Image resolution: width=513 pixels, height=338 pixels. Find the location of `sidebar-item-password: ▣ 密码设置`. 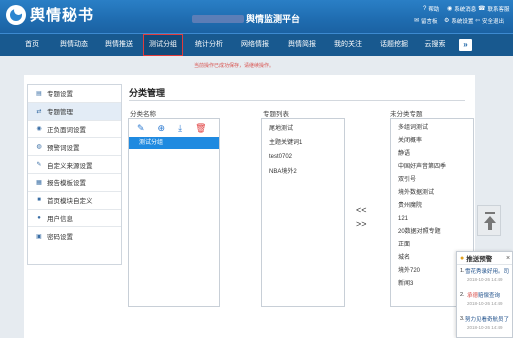

sidebar-item-password: ▣ 密码设置 is located at coordinates (74, 236).